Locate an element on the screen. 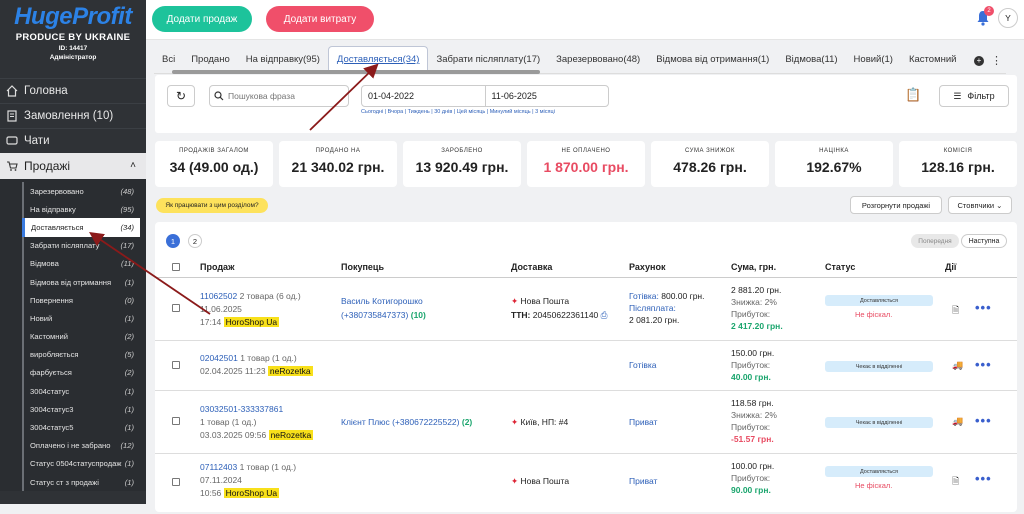 The width and height of the screenshot is (1024, 514). sidebar-item-status-3004-3: 3004статус3 (1) is located at coordinates (84, 409).